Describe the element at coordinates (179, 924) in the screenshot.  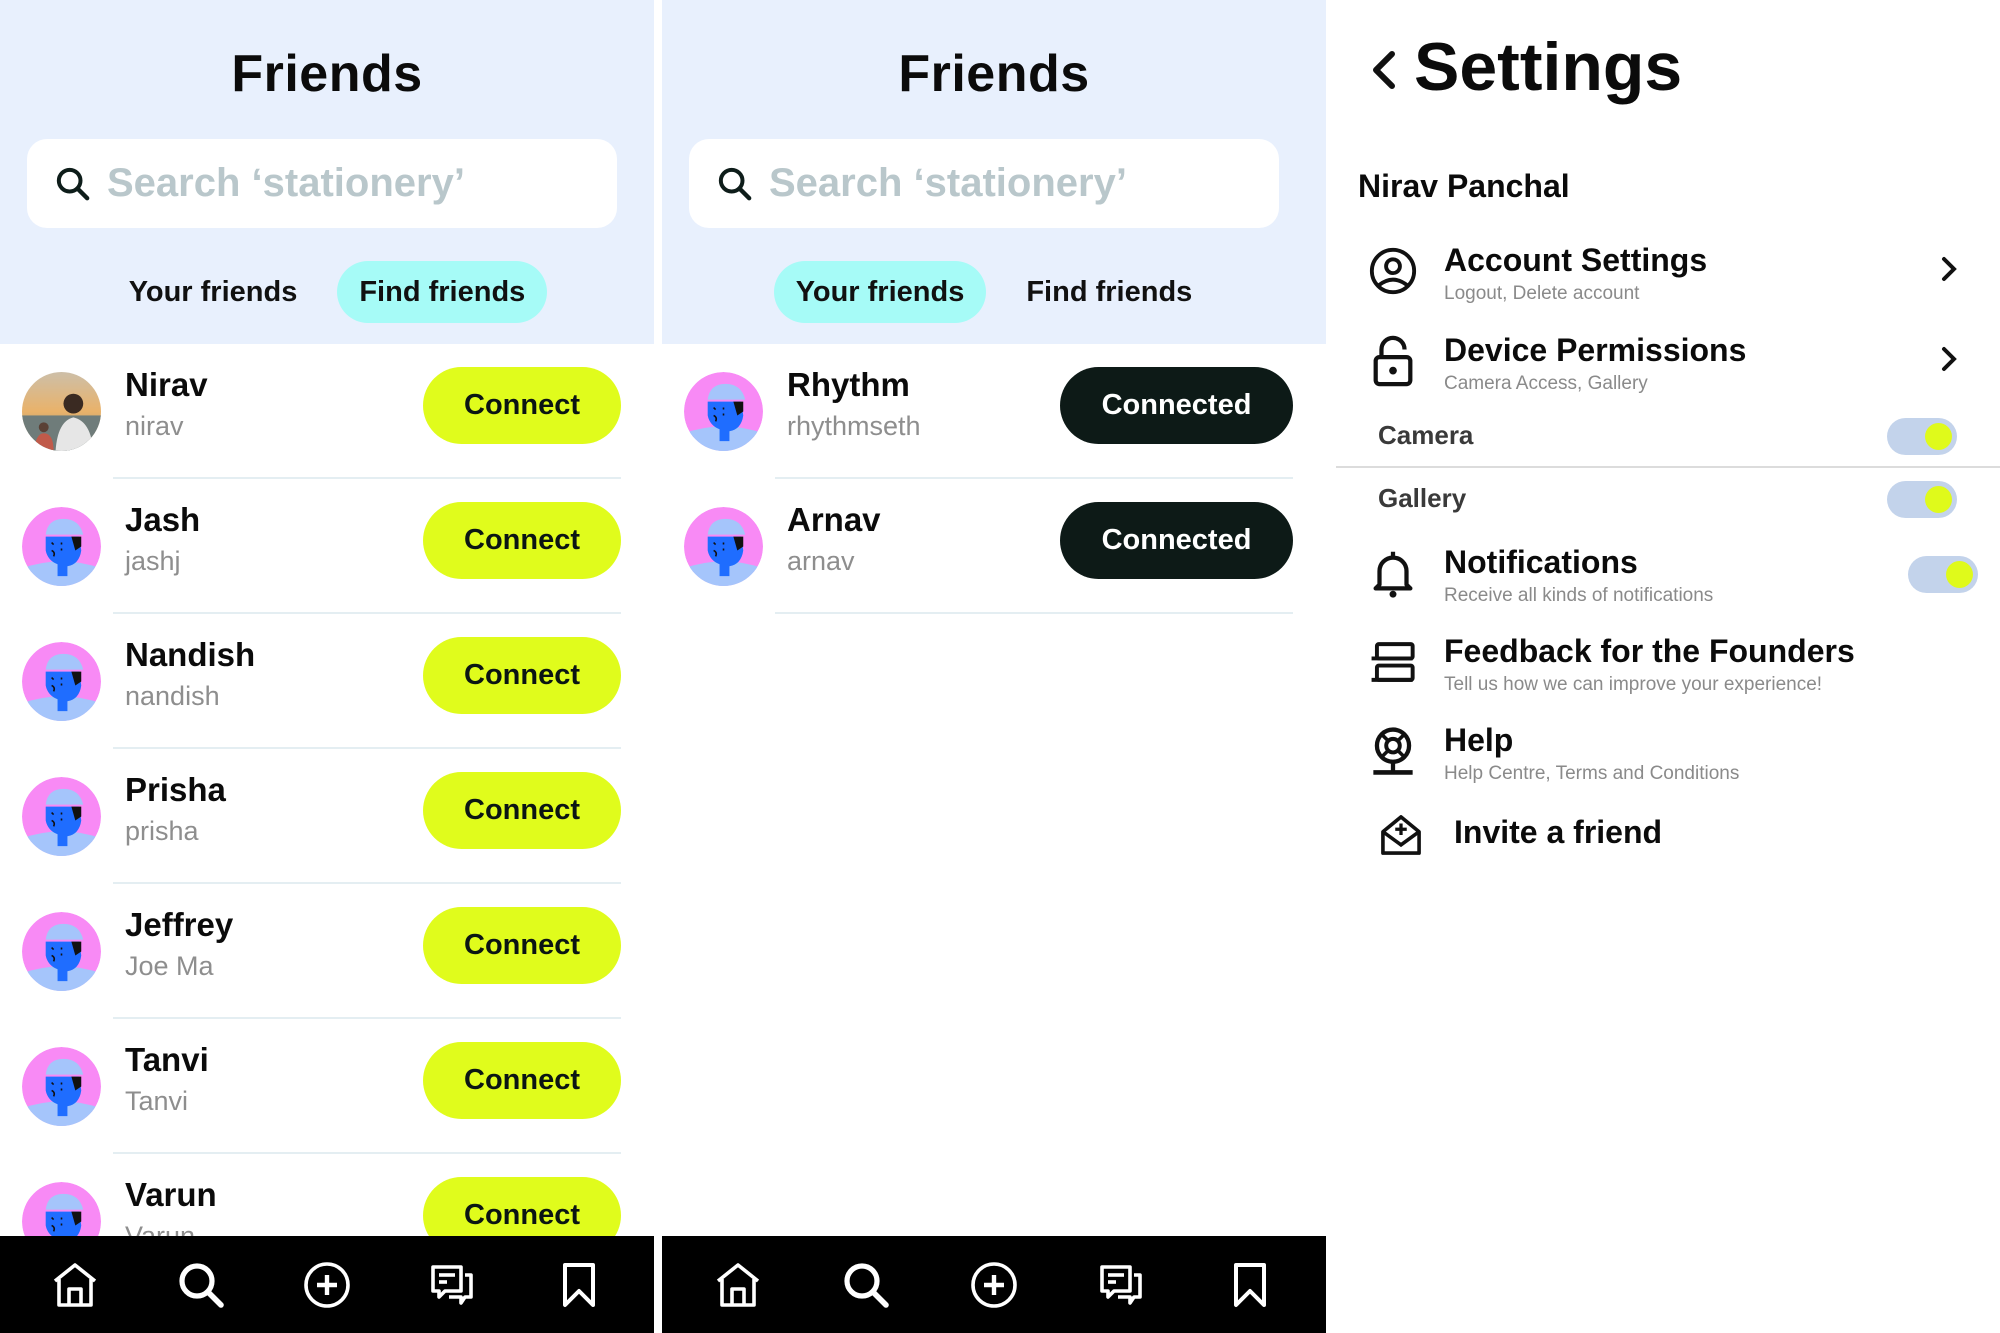
I see `friend-name: Jeffrey` at that location.